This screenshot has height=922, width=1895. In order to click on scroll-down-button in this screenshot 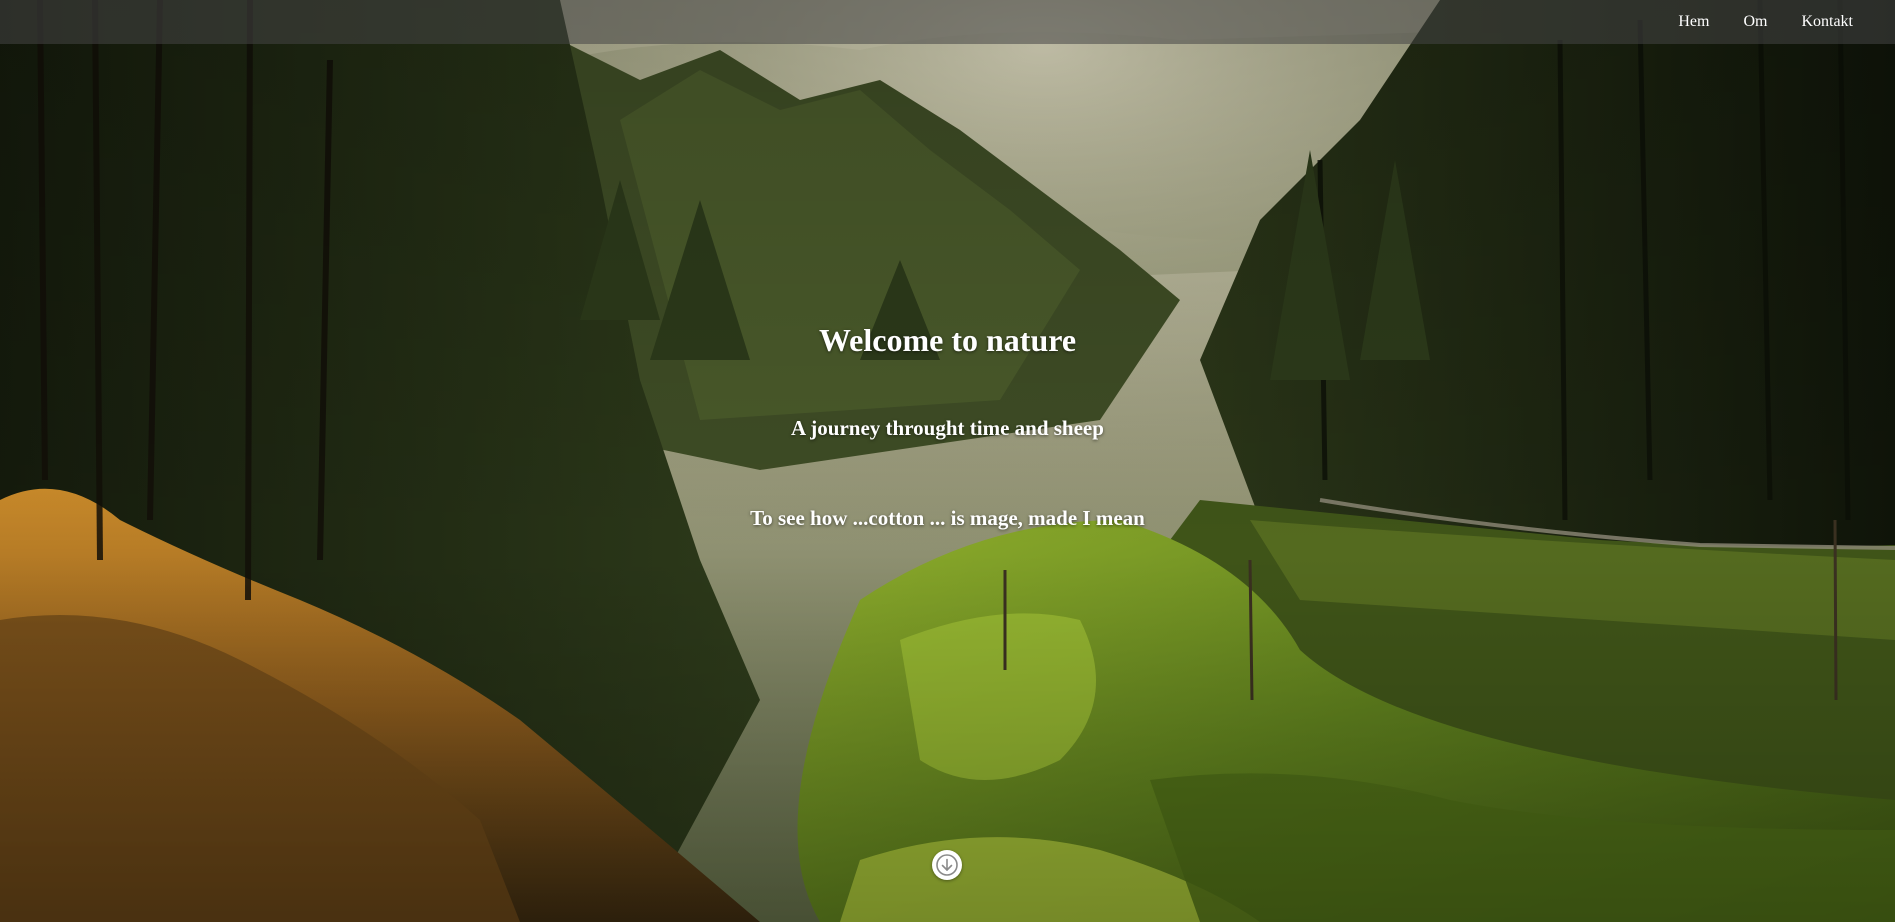, I will do `click(947, 865)`.